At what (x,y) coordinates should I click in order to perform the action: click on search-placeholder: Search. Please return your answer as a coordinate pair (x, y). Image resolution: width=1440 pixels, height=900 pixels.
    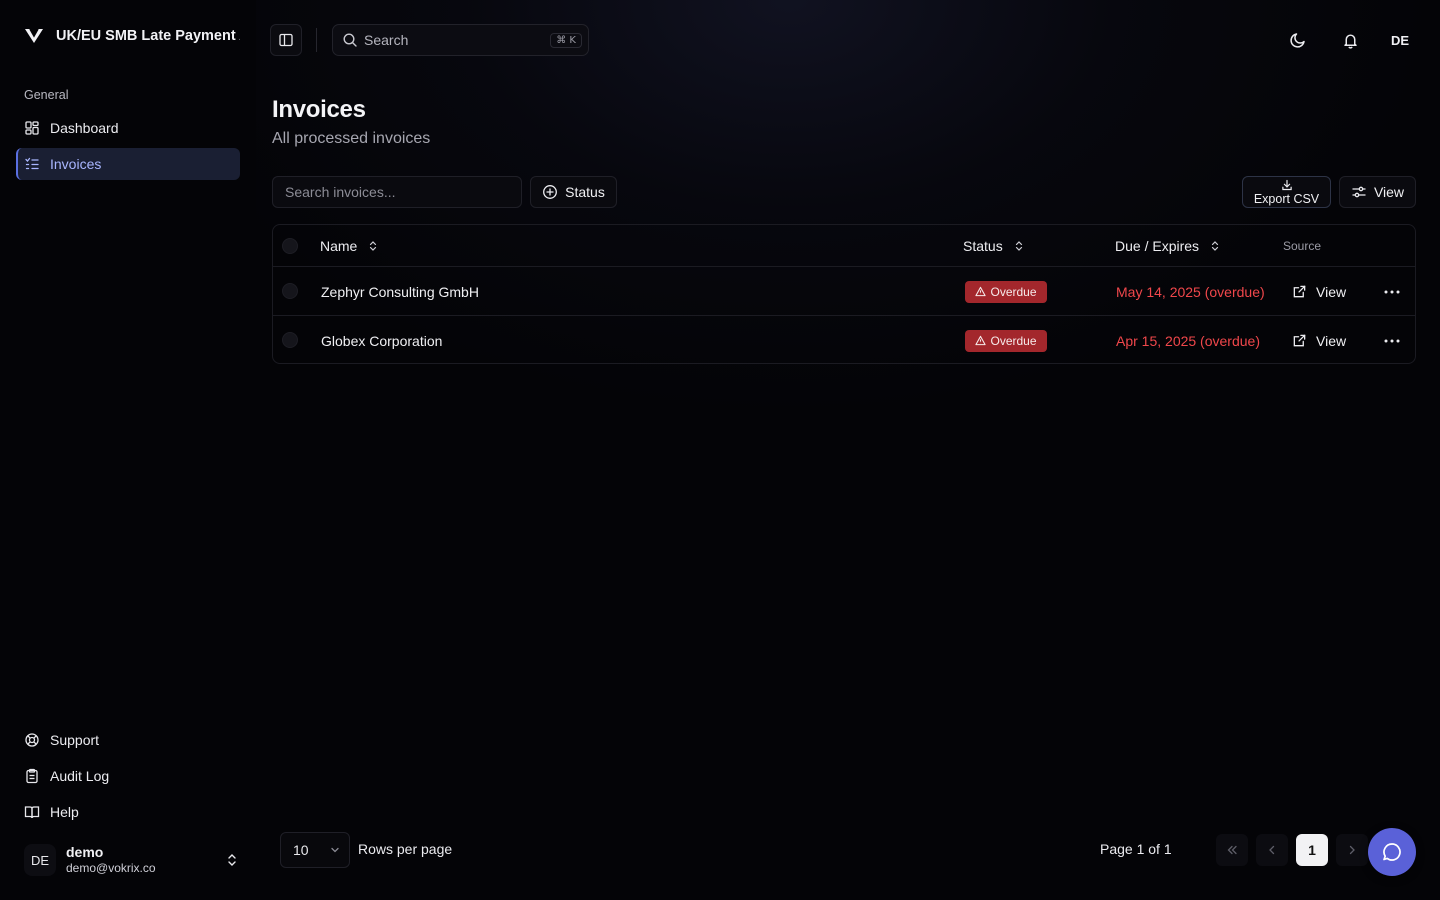
    Looking at the image, I should click on (386, 40).